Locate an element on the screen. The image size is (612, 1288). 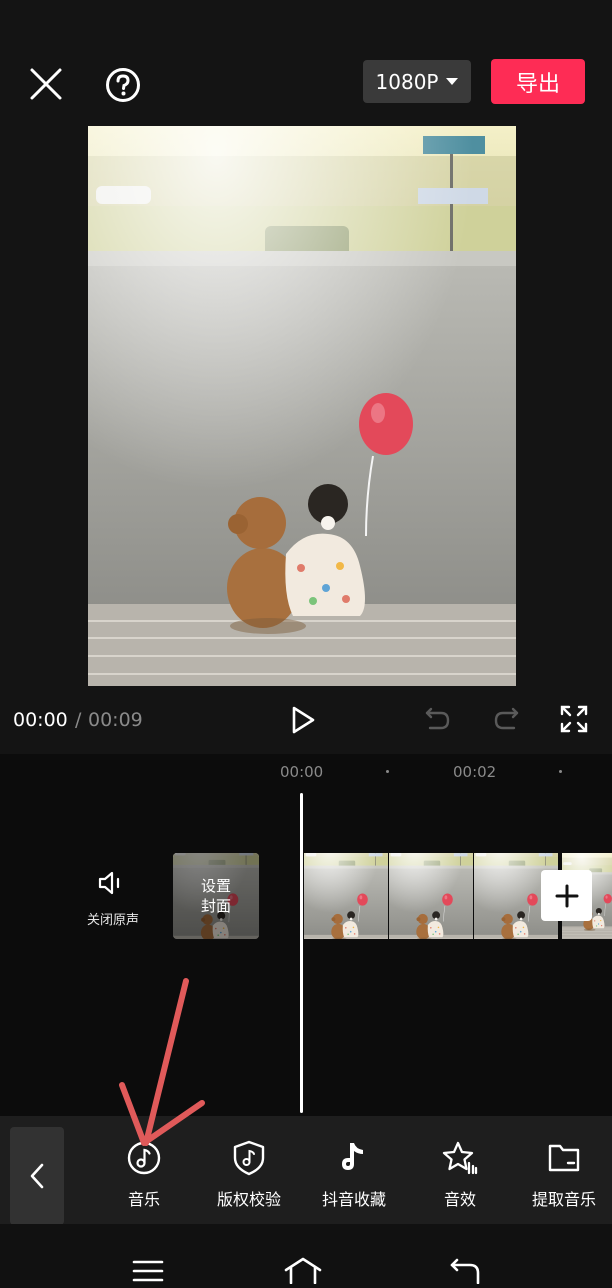
play-icon is located at coordinates (303, 720).